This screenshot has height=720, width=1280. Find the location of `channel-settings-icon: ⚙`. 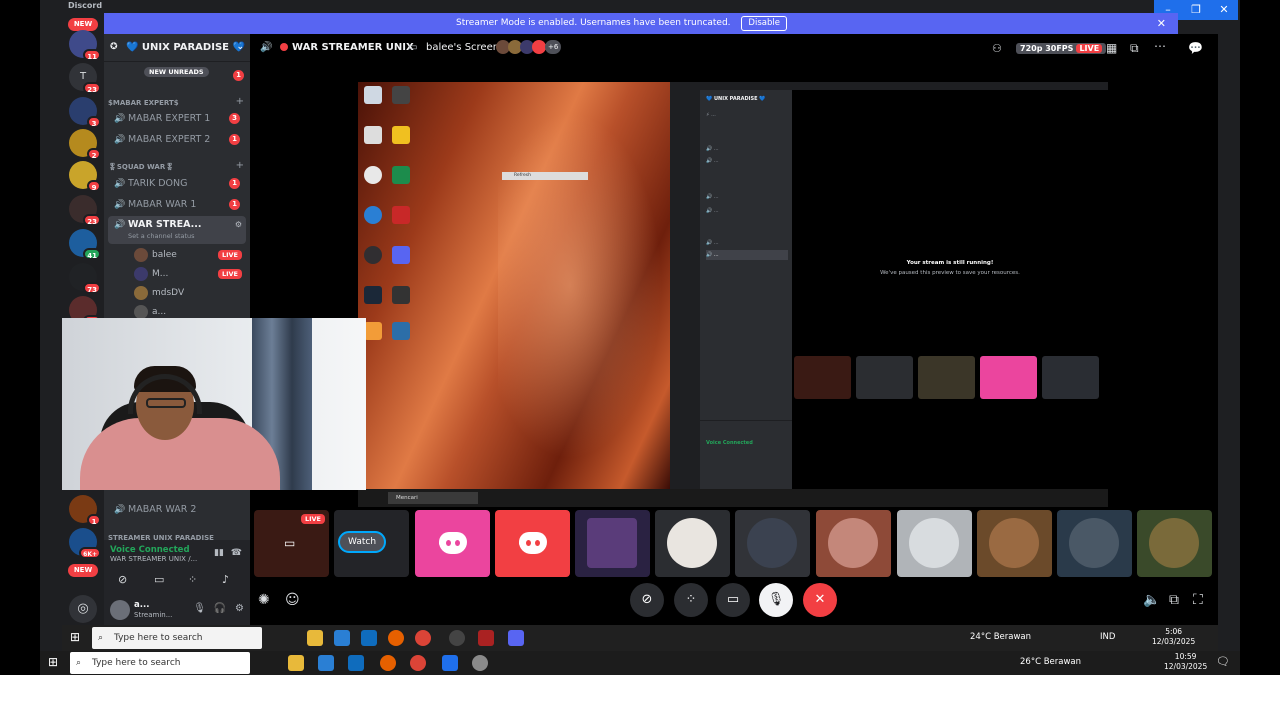

channel-settings-icon: ⚙ is located at coordinates (238, 225).